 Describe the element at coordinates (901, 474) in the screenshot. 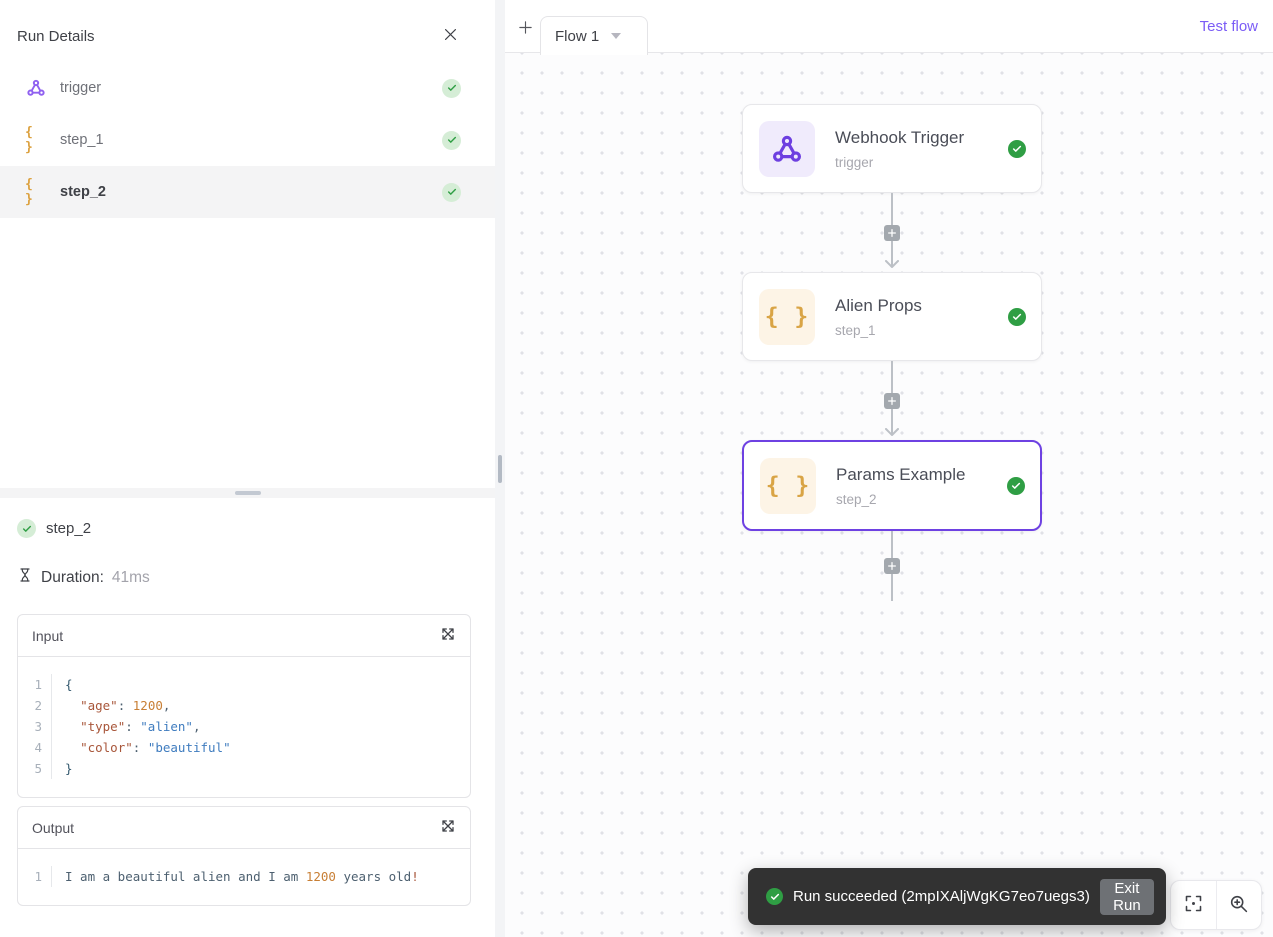

I see `node-title: Params Example` at that location.